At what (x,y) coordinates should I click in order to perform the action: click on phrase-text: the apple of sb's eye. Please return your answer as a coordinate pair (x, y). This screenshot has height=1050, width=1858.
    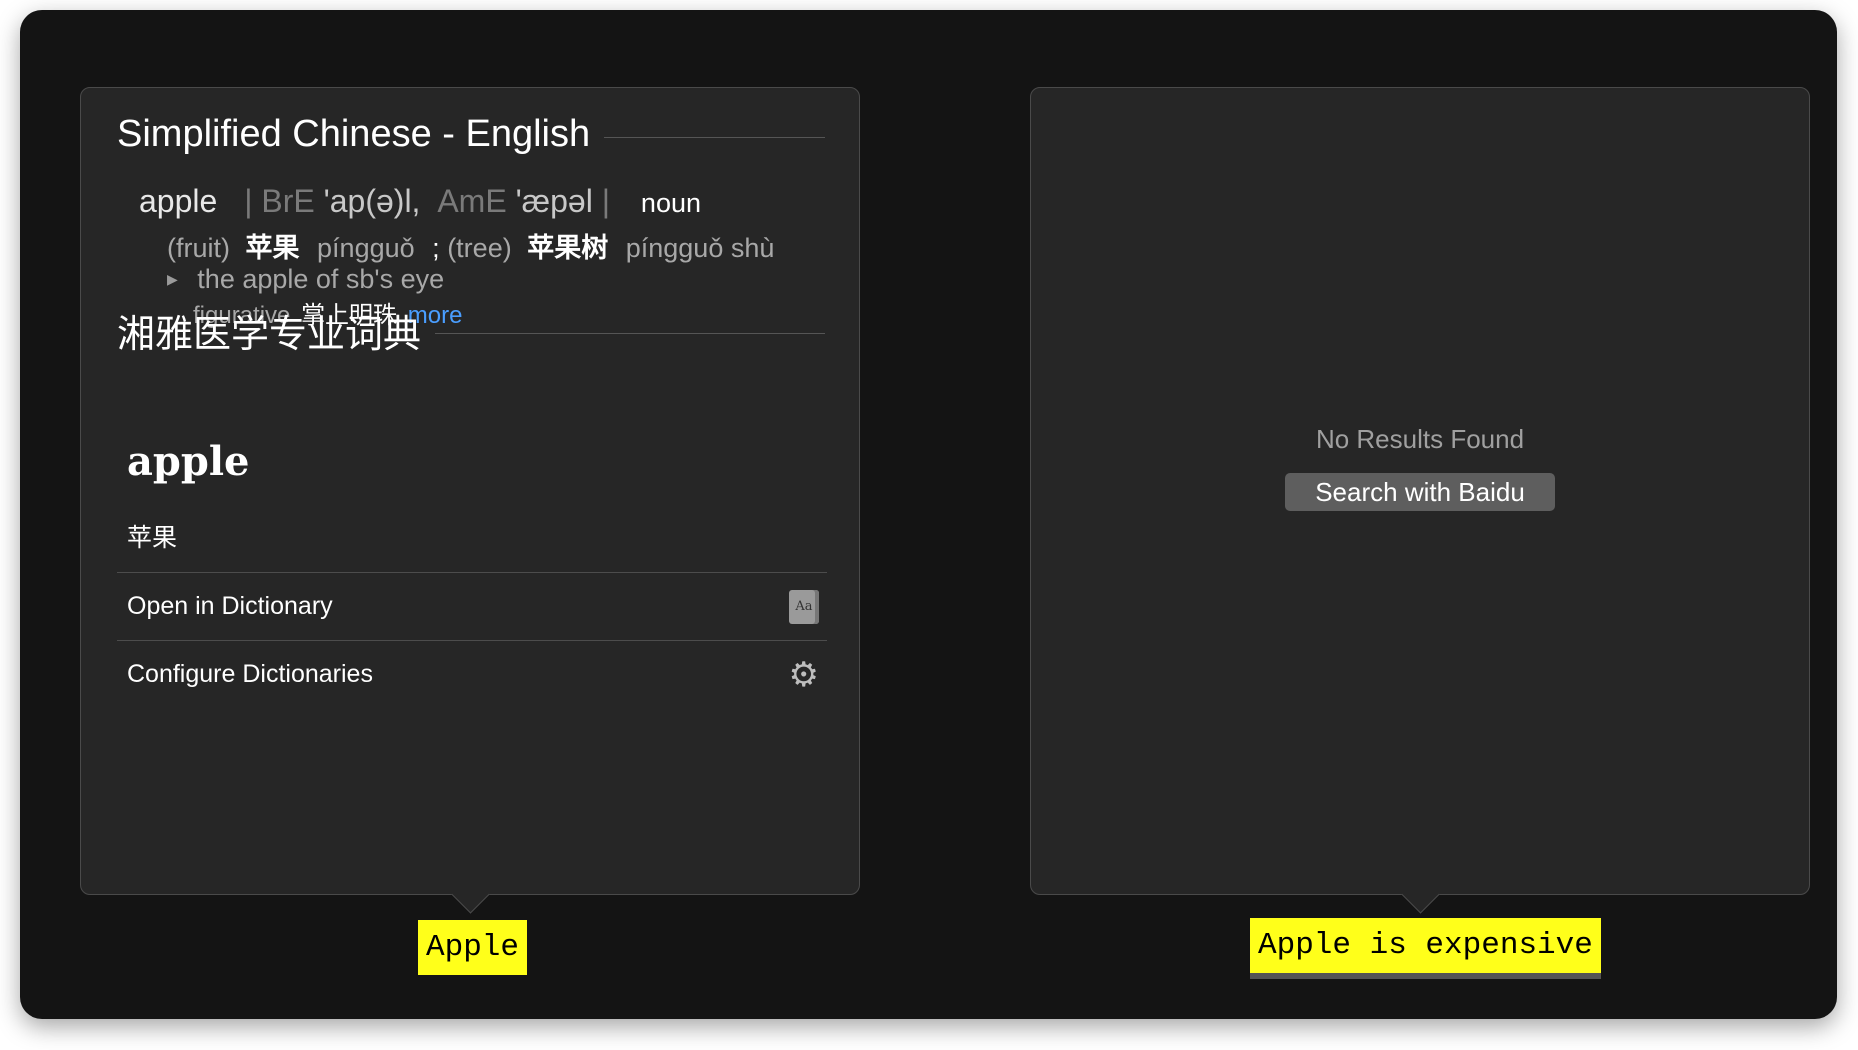
    Looking at the image, I should click on (321, 279).